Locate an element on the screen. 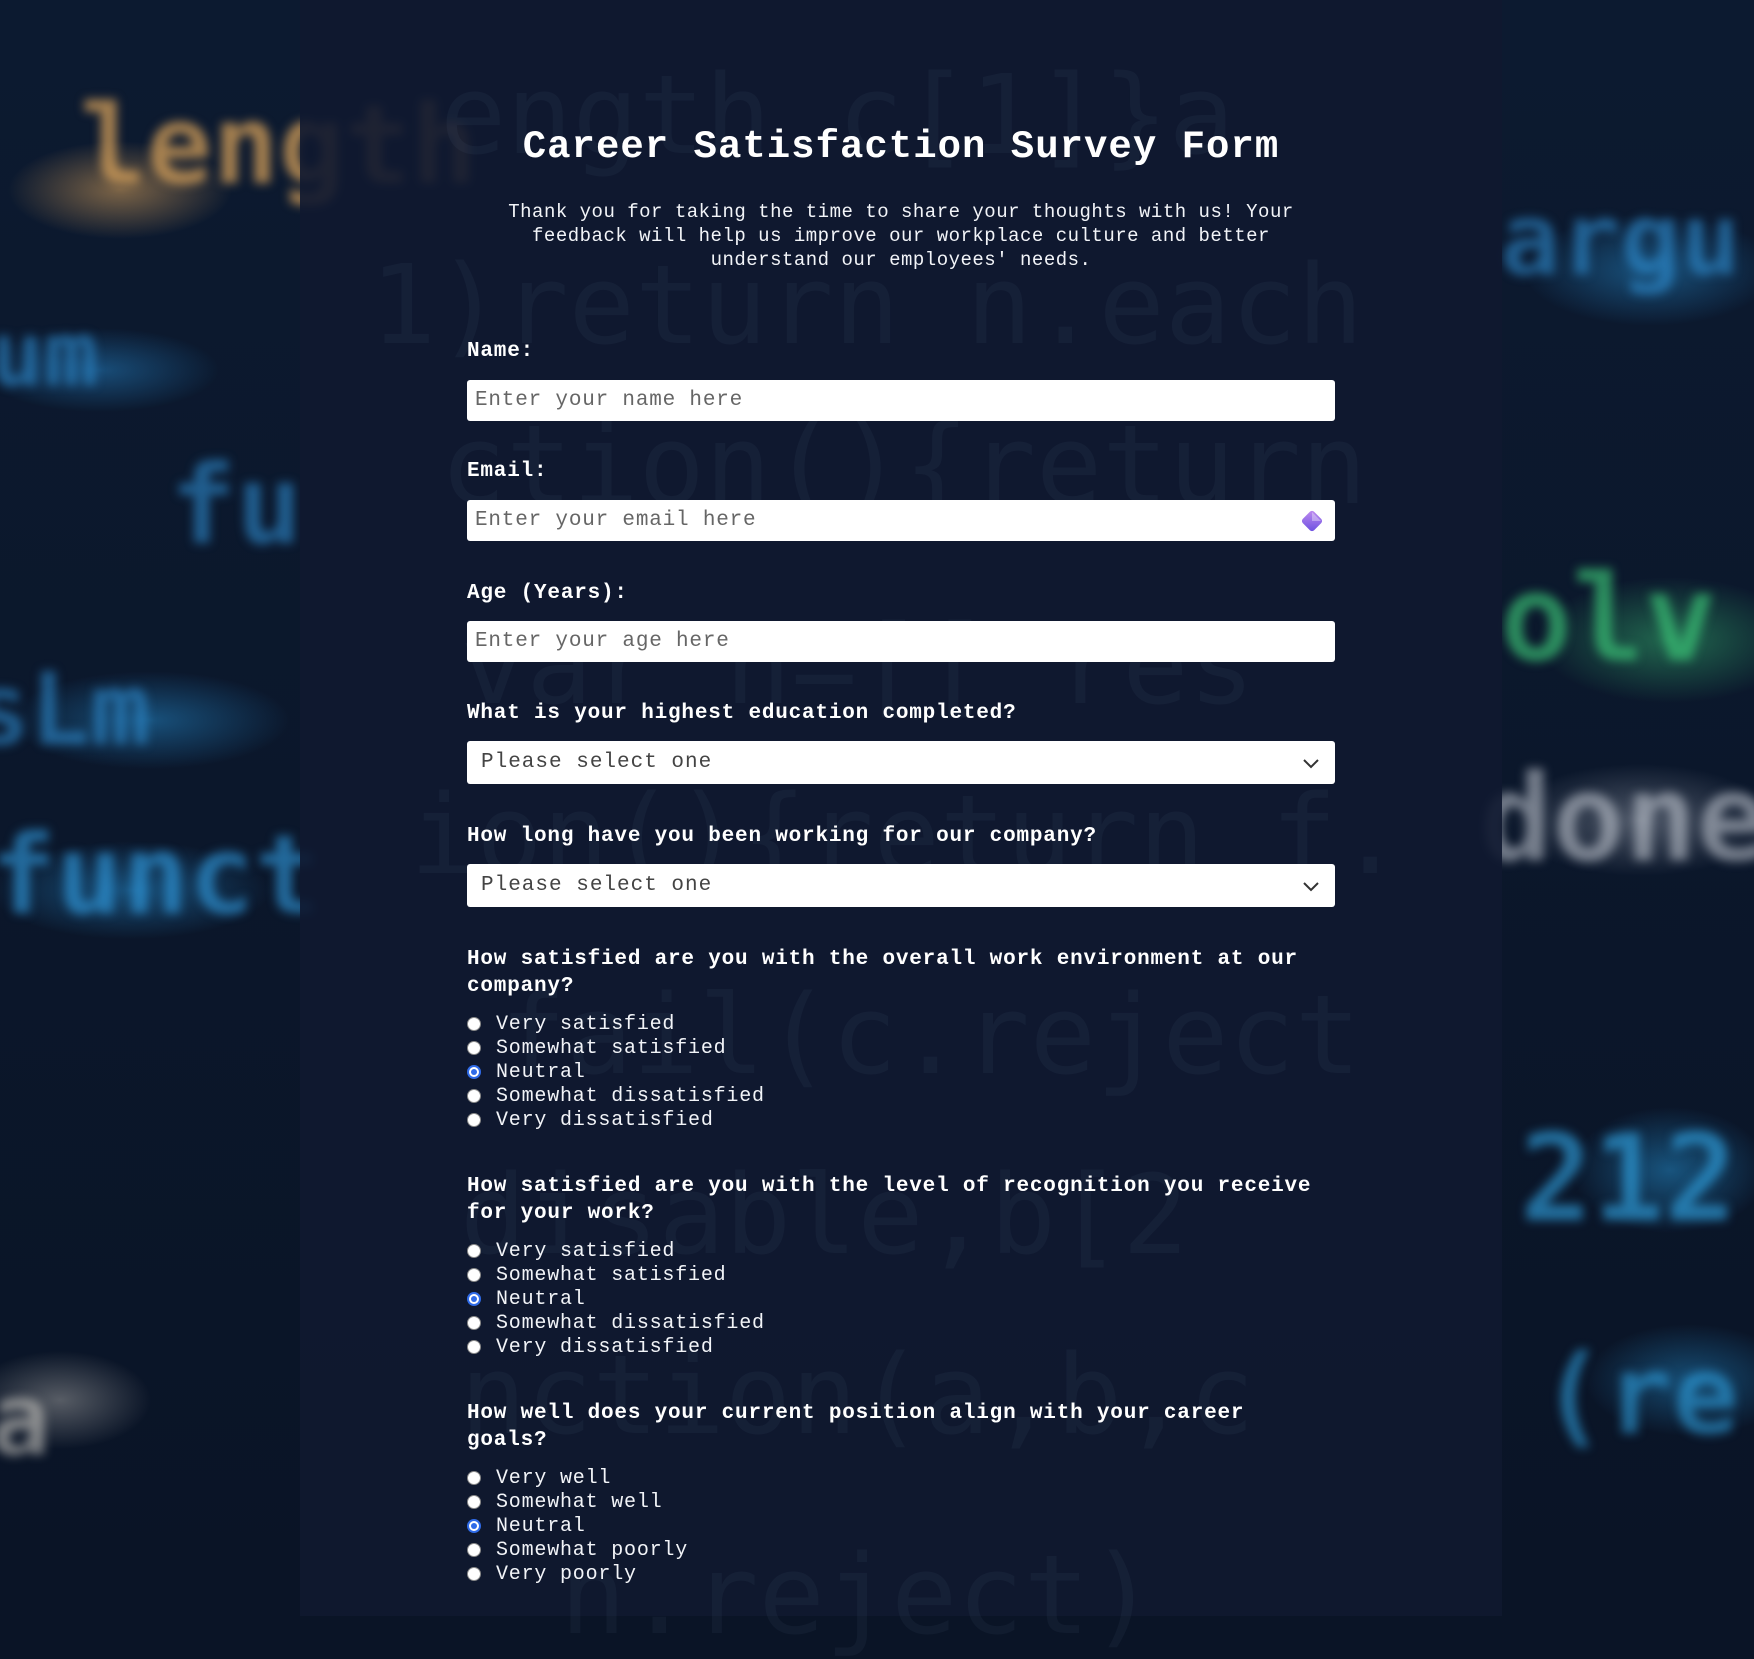 Image resolution: width=1754 pixels, height=1659 pixels. education-select: Please select one is located at coordinates (901, 762).